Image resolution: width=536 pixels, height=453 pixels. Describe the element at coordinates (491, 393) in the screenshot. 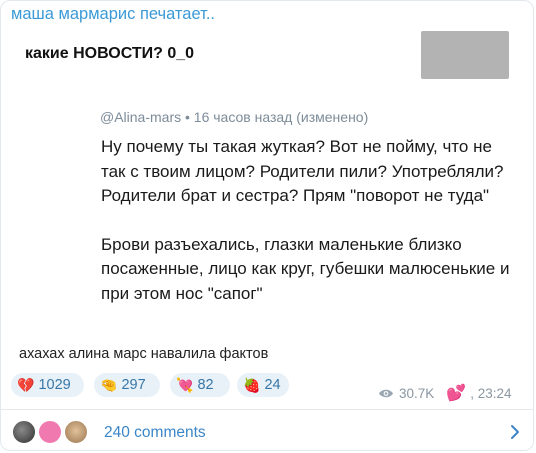

I see `post-time: , 23:24` at that location.